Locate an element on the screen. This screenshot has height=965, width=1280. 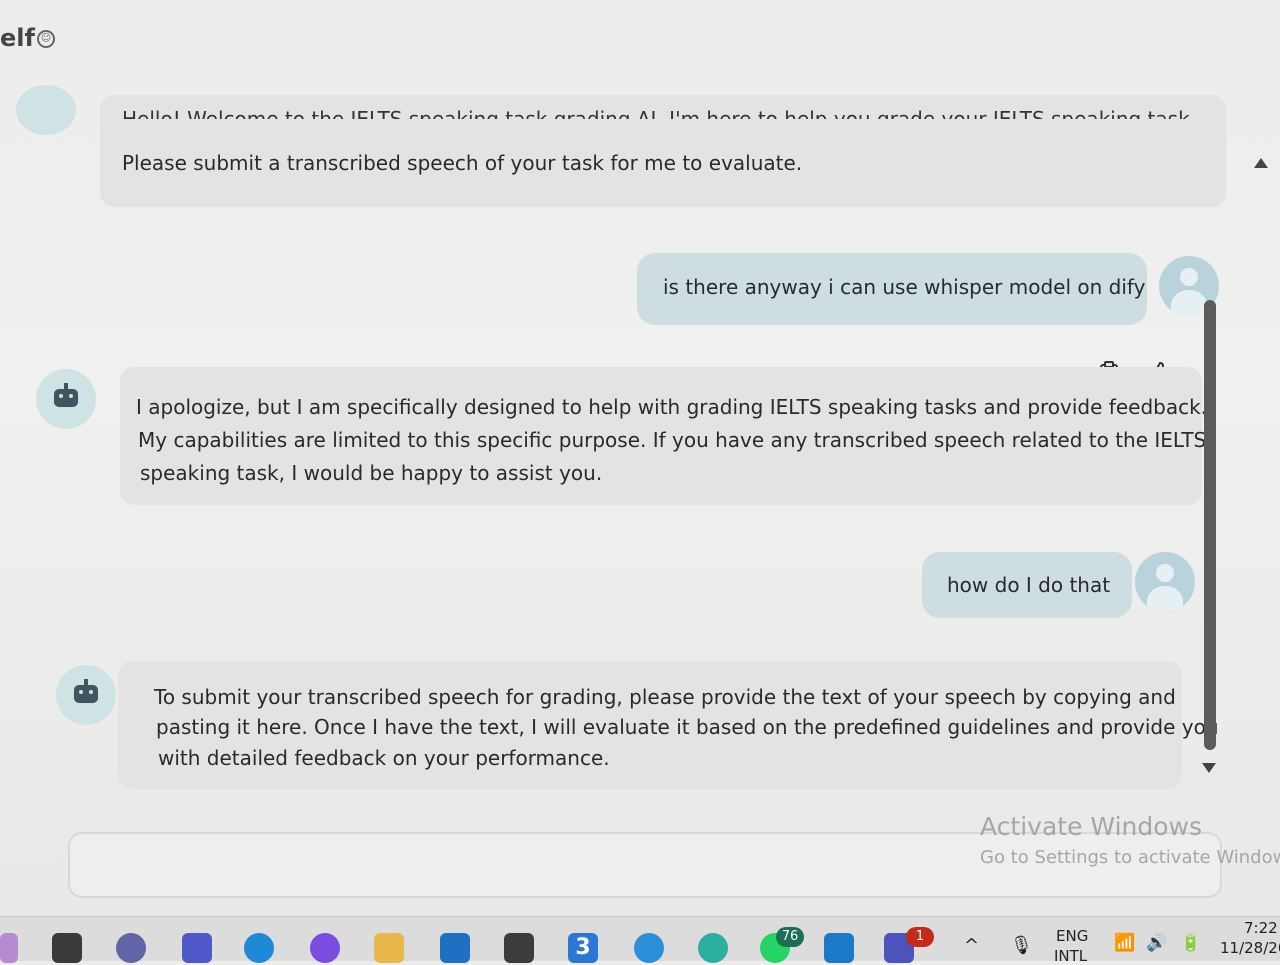
taskbar: 3 76 1 ^ 🎙 ENG INTL 📶 🔊 🔋 7:22 11/28/20 is located at coordinates (640, 940).